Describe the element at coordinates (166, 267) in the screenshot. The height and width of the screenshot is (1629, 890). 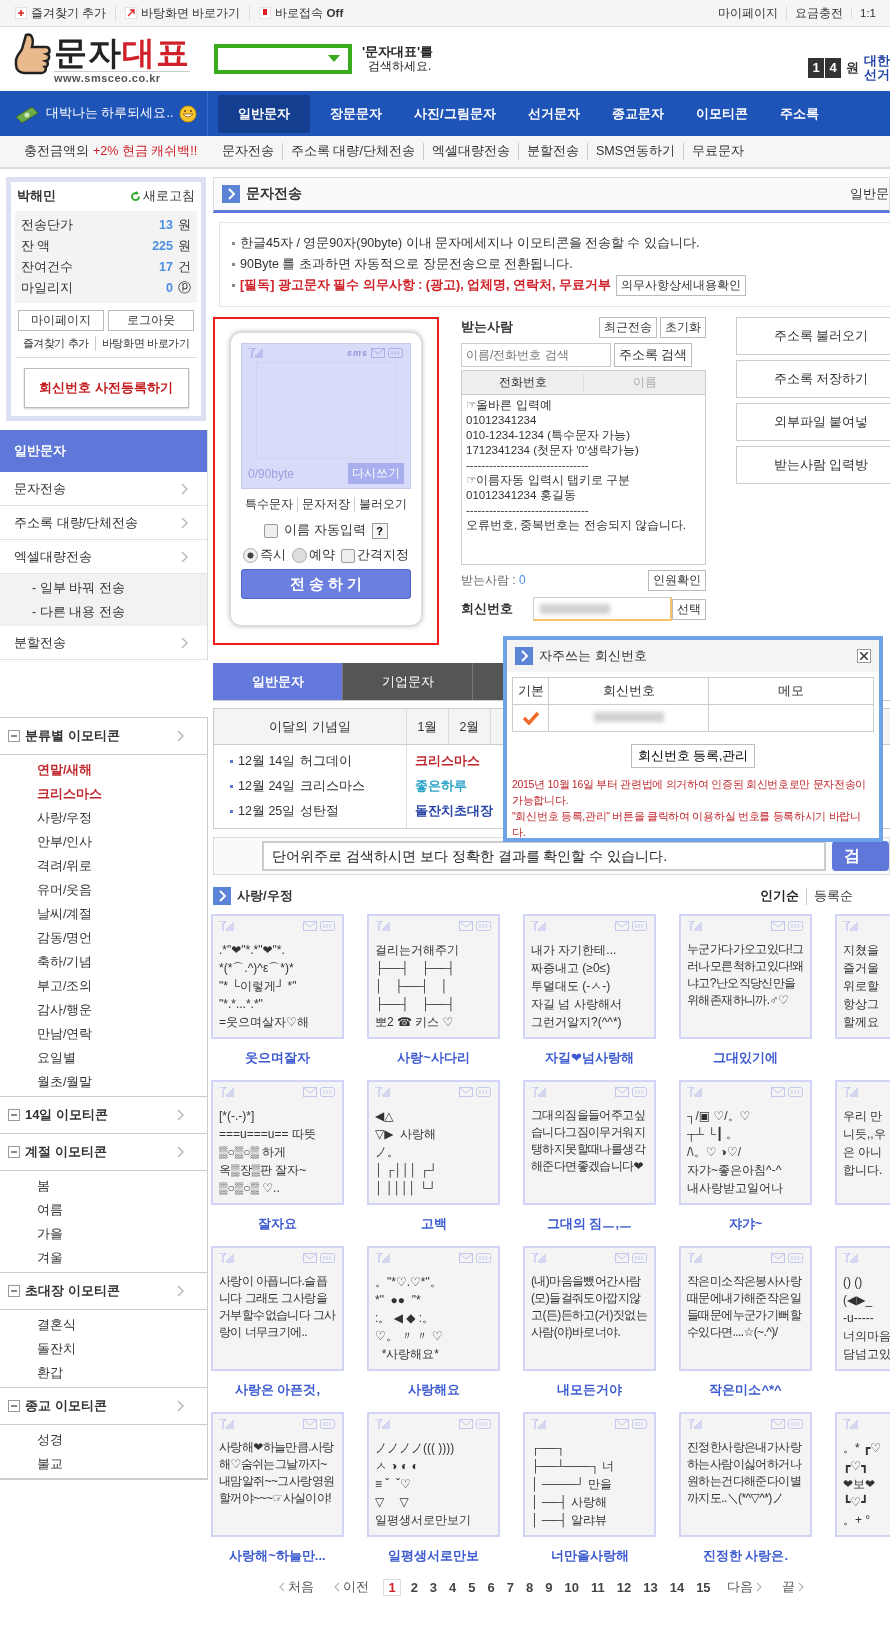
I see `account-value: 17` at that location.